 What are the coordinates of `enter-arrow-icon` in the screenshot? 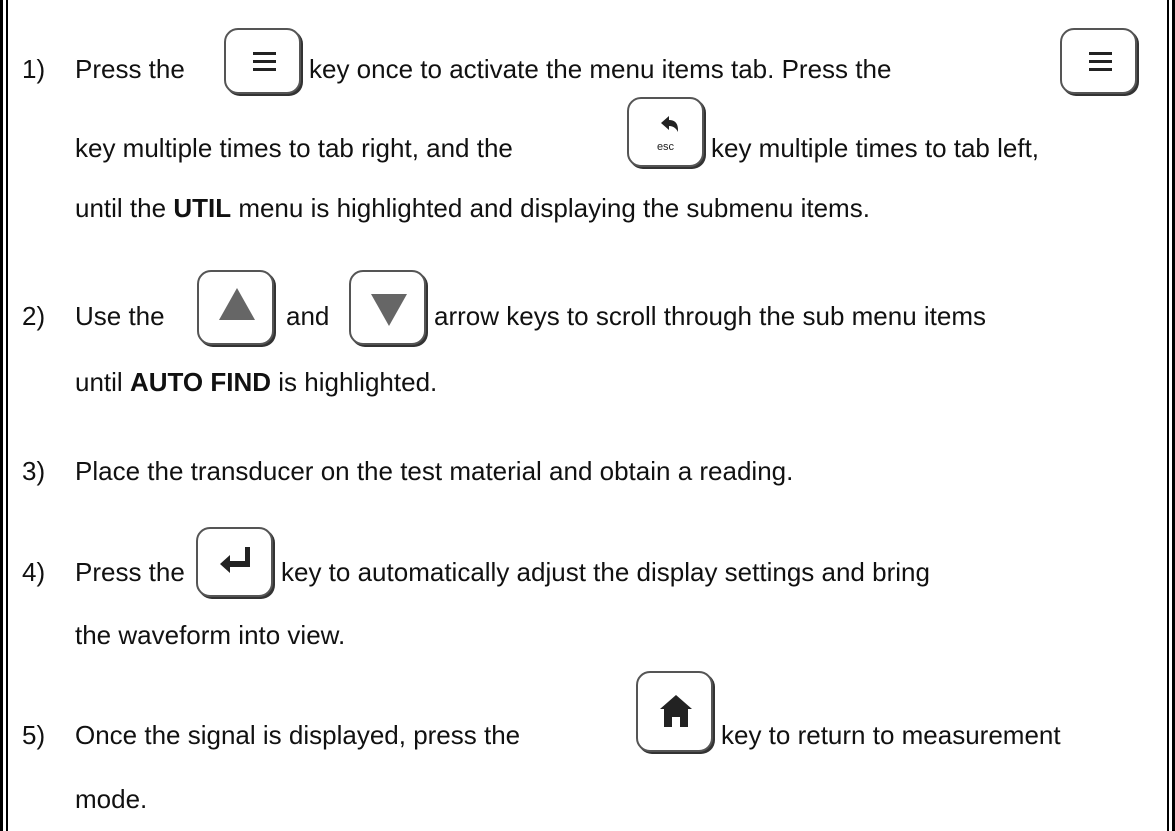 It's located at (235, 560).